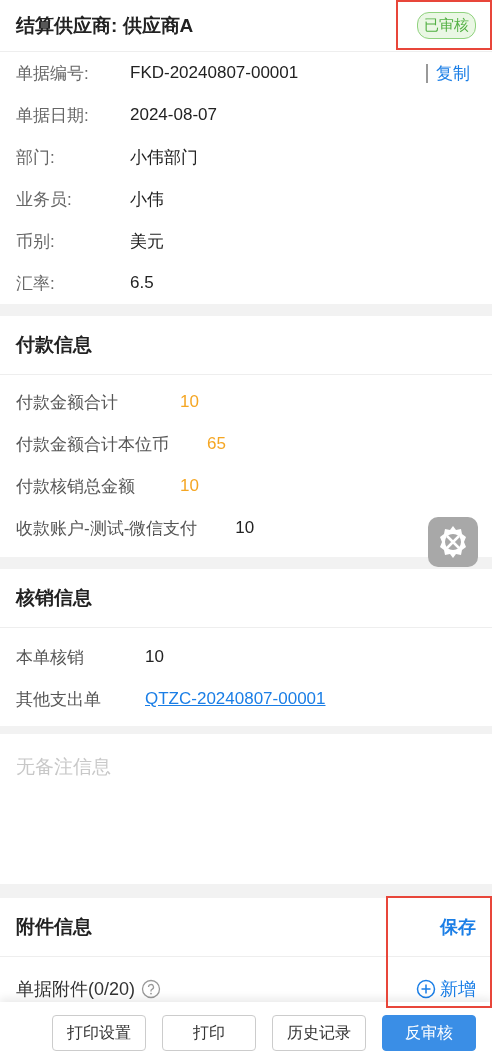 This screenshot has width=492, height=1064. What do you see at coordinates (54, 345) in the screenshot?
I see `section-title: 付款信息` at bounding box center [54, 345].